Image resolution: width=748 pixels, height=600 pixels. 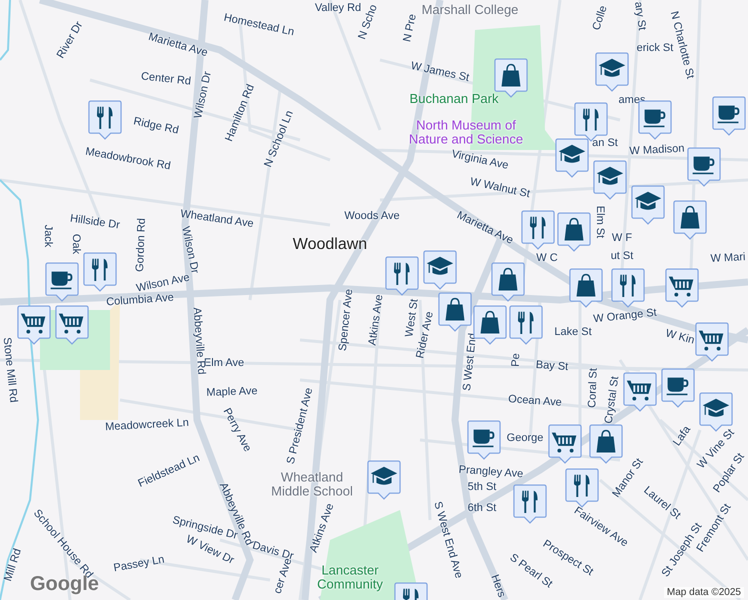 I want to click on street-label: Elm St, so click(x=600, y=222).